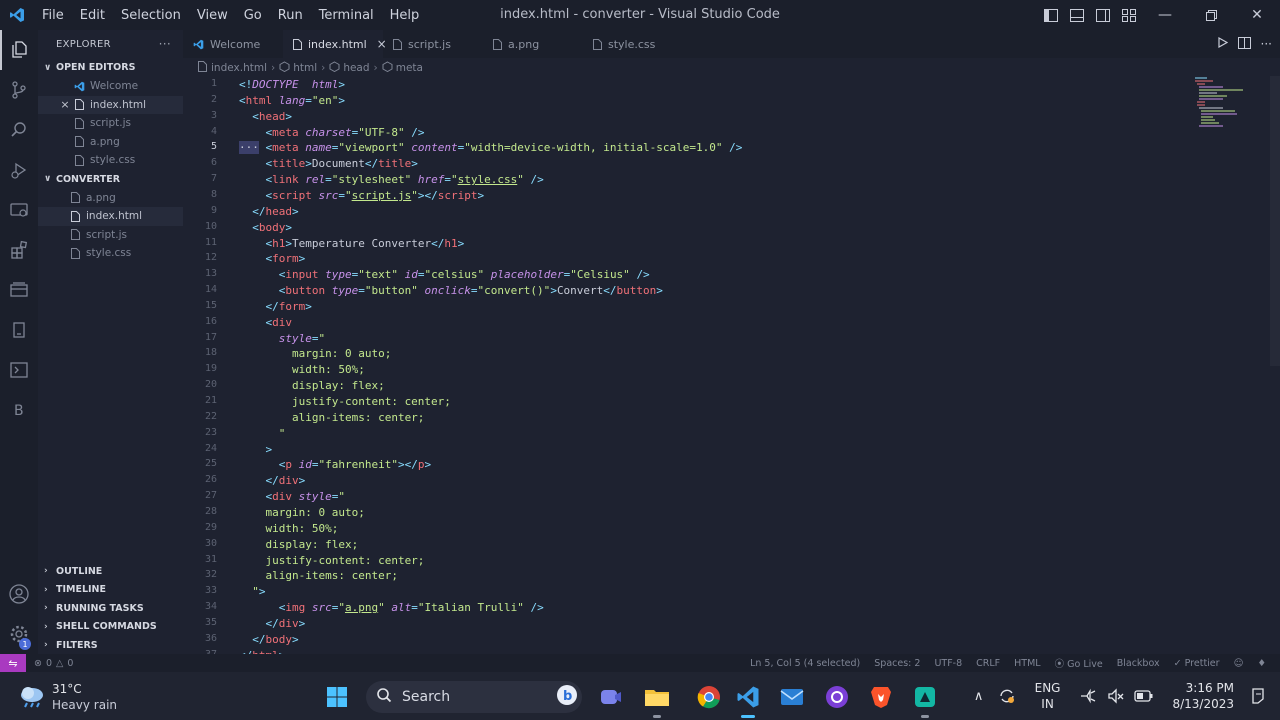 This screenshot has width=1280, height=720. Describe the element at coordinates (272, 480) in the screenshot. I see `code-line: </div>` at that location.